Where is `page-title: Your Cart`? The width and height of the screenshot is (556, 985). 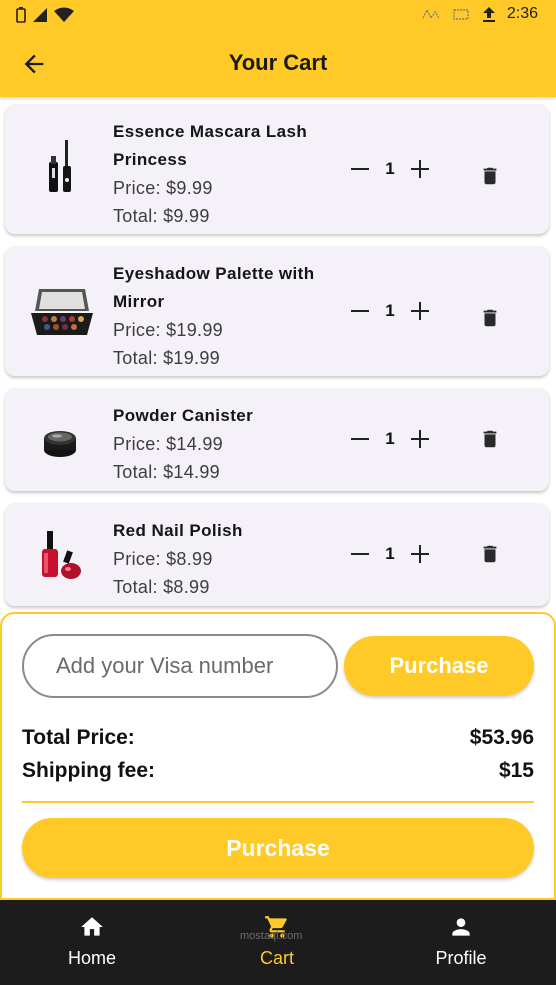
page-title: Your Cart is located at coordinates (278, 62).